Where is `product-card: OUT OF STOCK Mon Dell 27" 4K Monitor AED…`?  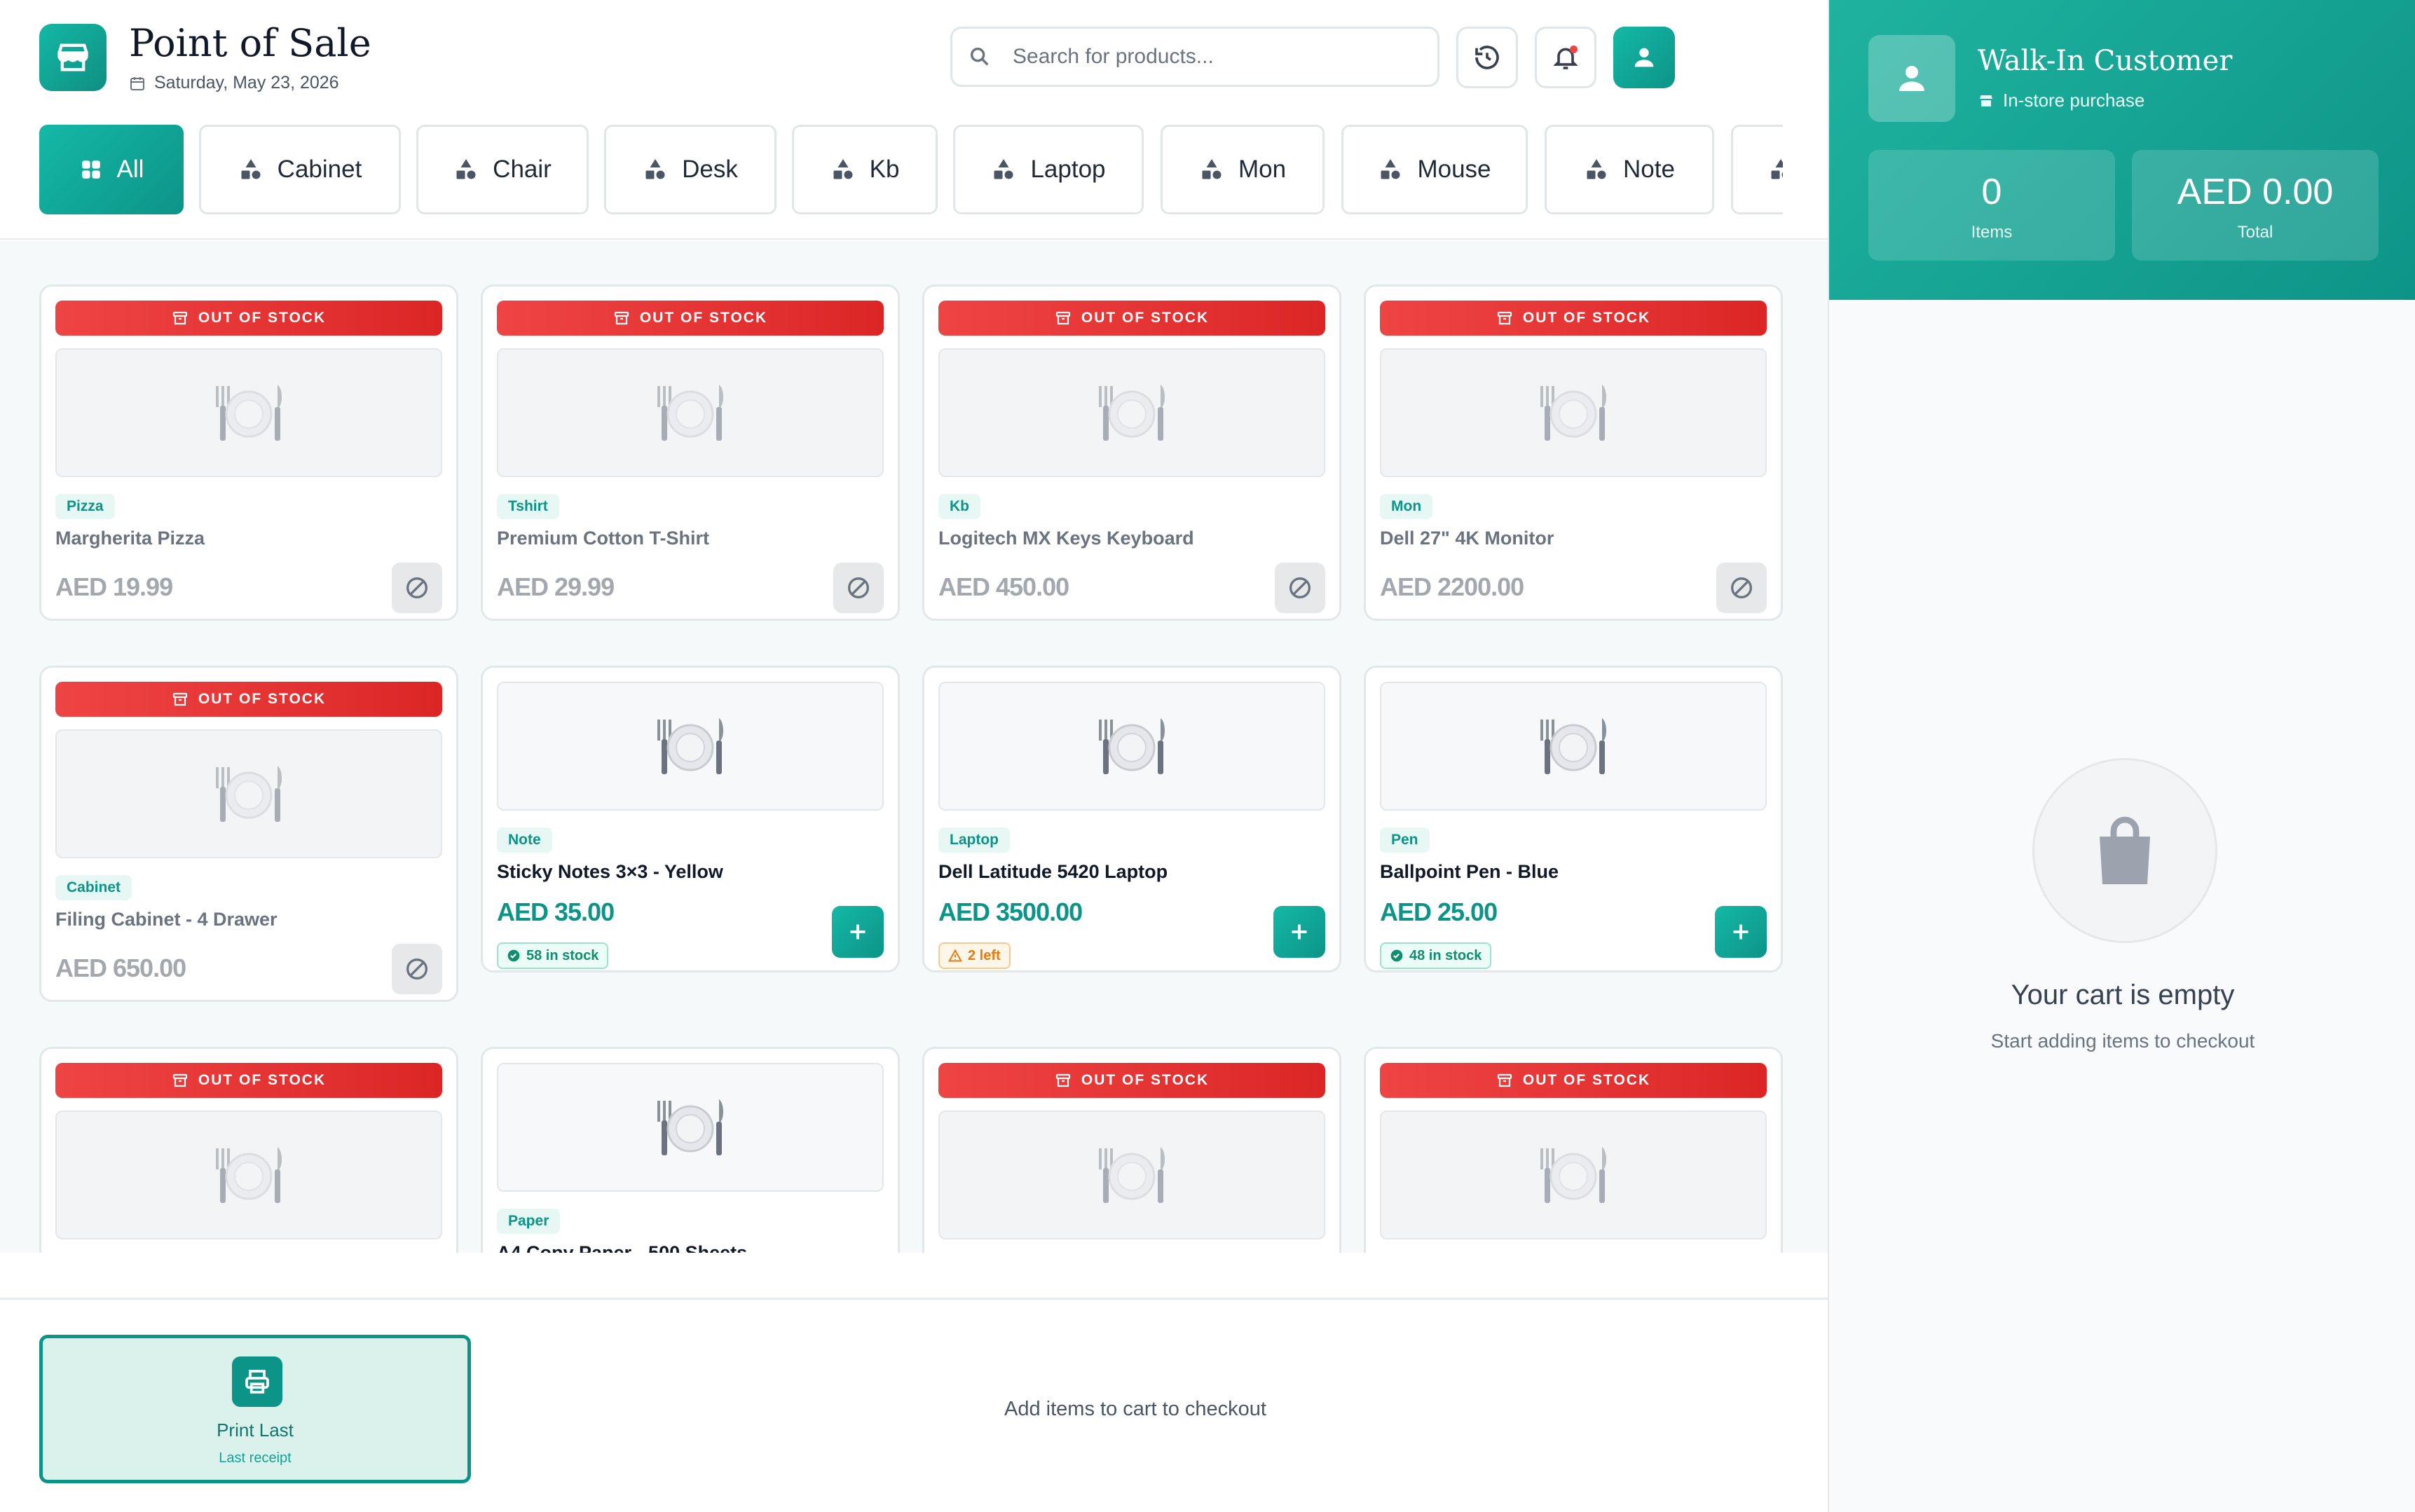 product-card: OUT OF STOCK Mon Dell 27" 4K Monitor AED… is located at coordinates (1574, 452).